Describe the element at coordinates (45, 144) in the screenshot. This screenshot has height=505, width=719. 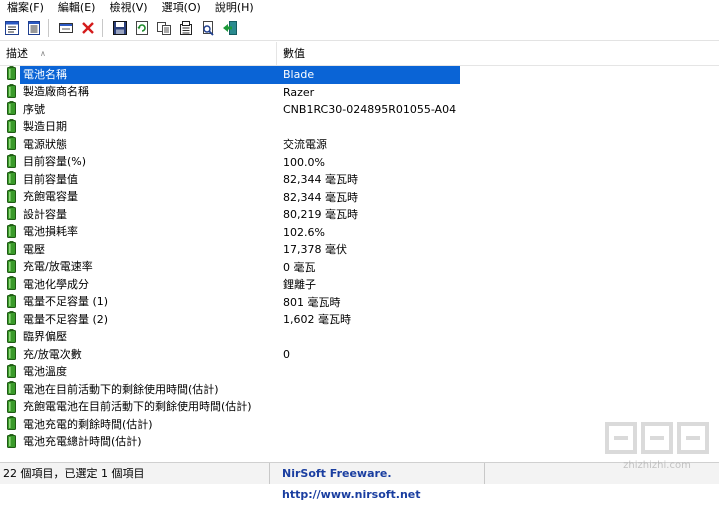
I see `item-label: 電源狀態` at that location.